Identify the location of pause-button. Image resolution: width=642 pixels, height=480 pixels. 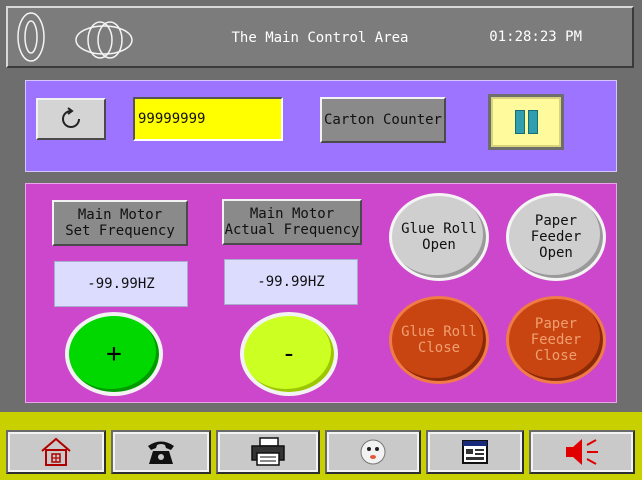
(526, 122).